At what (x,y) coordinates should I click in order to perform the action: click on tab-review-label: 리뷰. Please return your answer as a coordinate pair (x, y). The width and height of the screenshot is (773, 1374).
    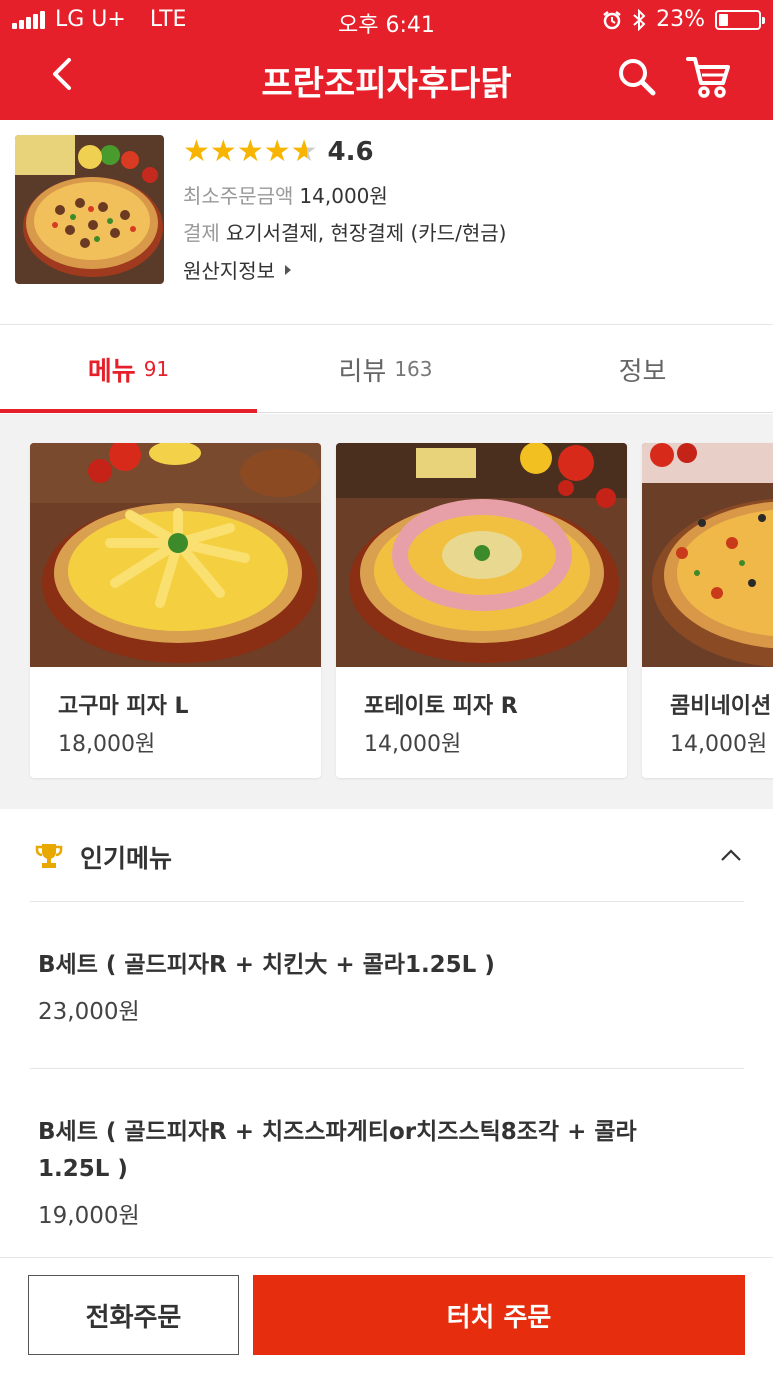
    Looking at the image, I should click on (362, 371).